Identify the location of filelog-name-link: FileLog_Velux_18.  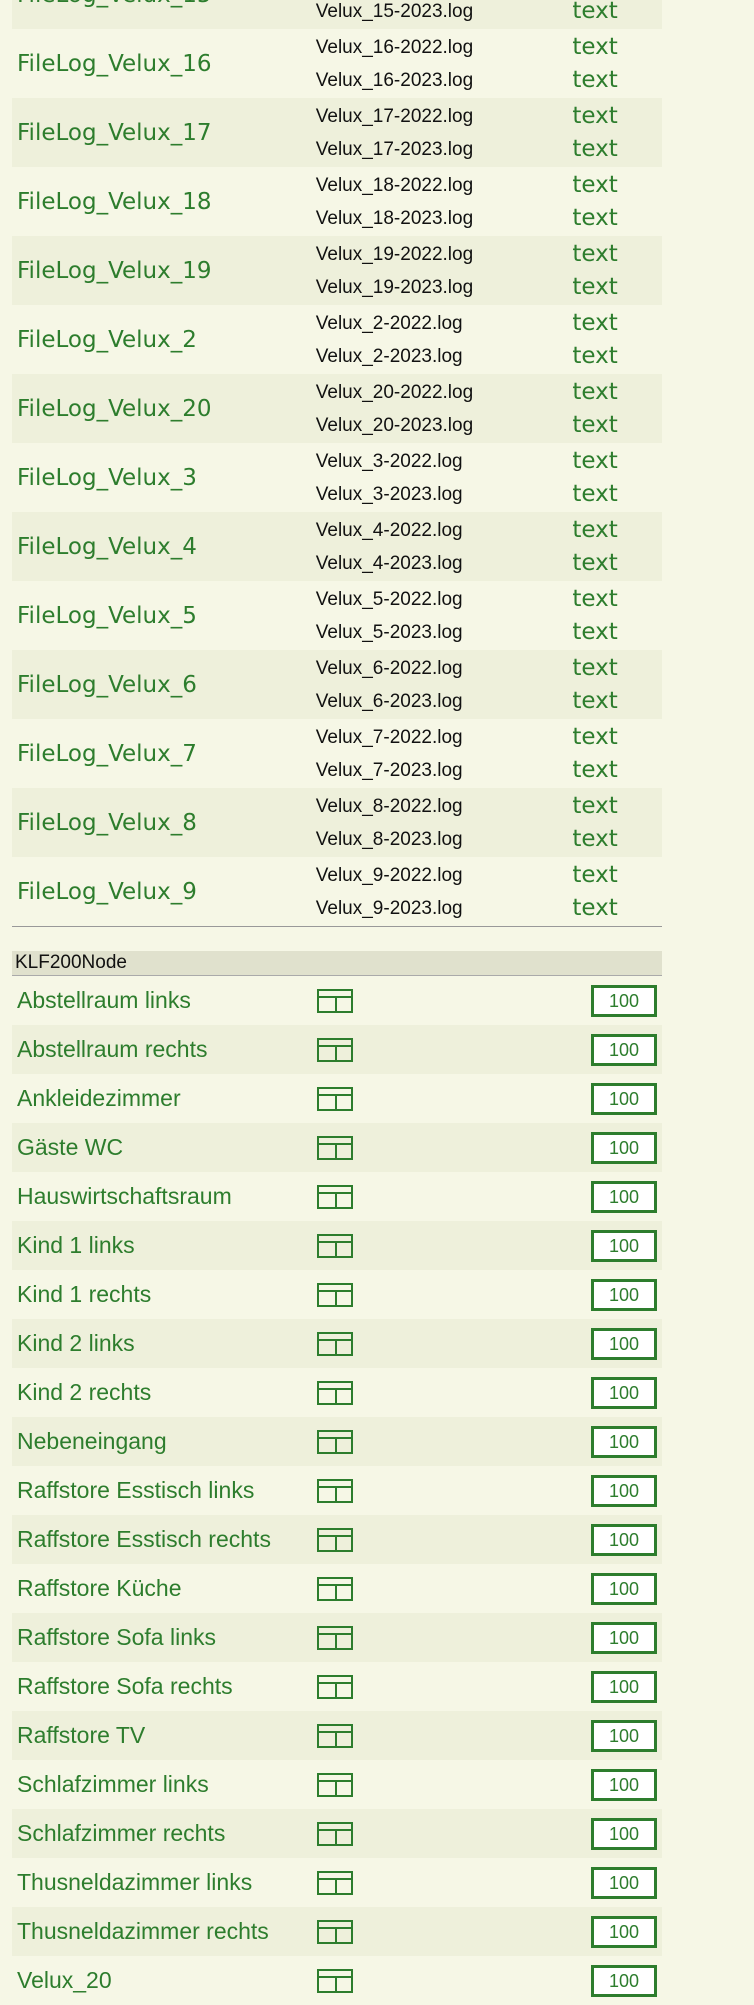
(163, 201).